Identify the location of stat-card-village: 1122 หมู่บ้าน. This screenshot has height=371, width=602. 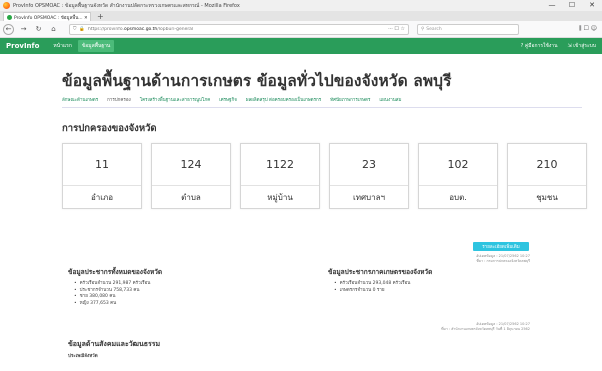
(280, 176).